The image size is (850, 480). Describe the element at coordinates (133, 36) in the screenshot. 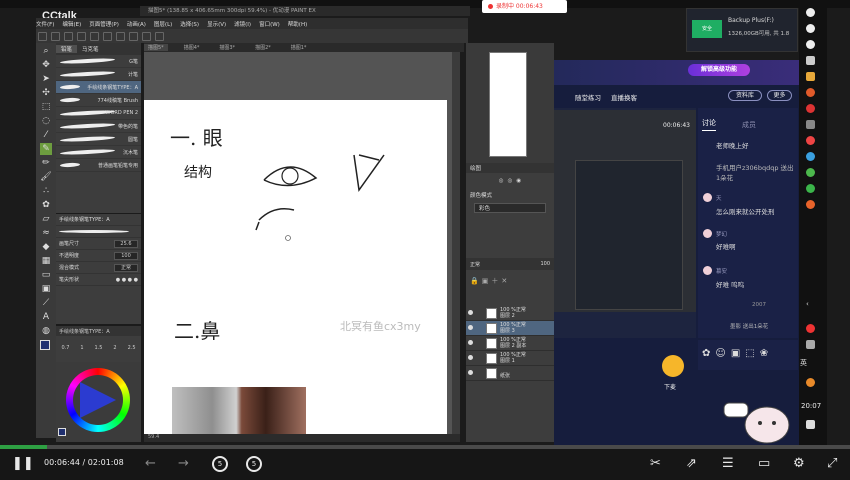

I see `snap-icon` at that location.